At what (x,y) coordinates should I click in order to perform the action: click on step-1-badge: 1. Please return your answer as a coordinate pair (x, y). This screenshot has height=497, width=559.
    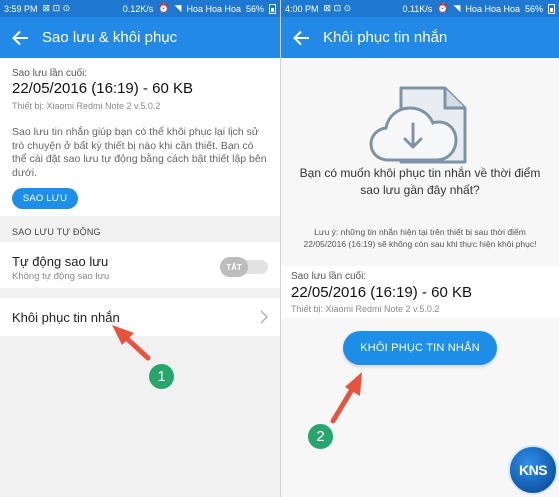
    Looking at the image, I should click on (161, 376).